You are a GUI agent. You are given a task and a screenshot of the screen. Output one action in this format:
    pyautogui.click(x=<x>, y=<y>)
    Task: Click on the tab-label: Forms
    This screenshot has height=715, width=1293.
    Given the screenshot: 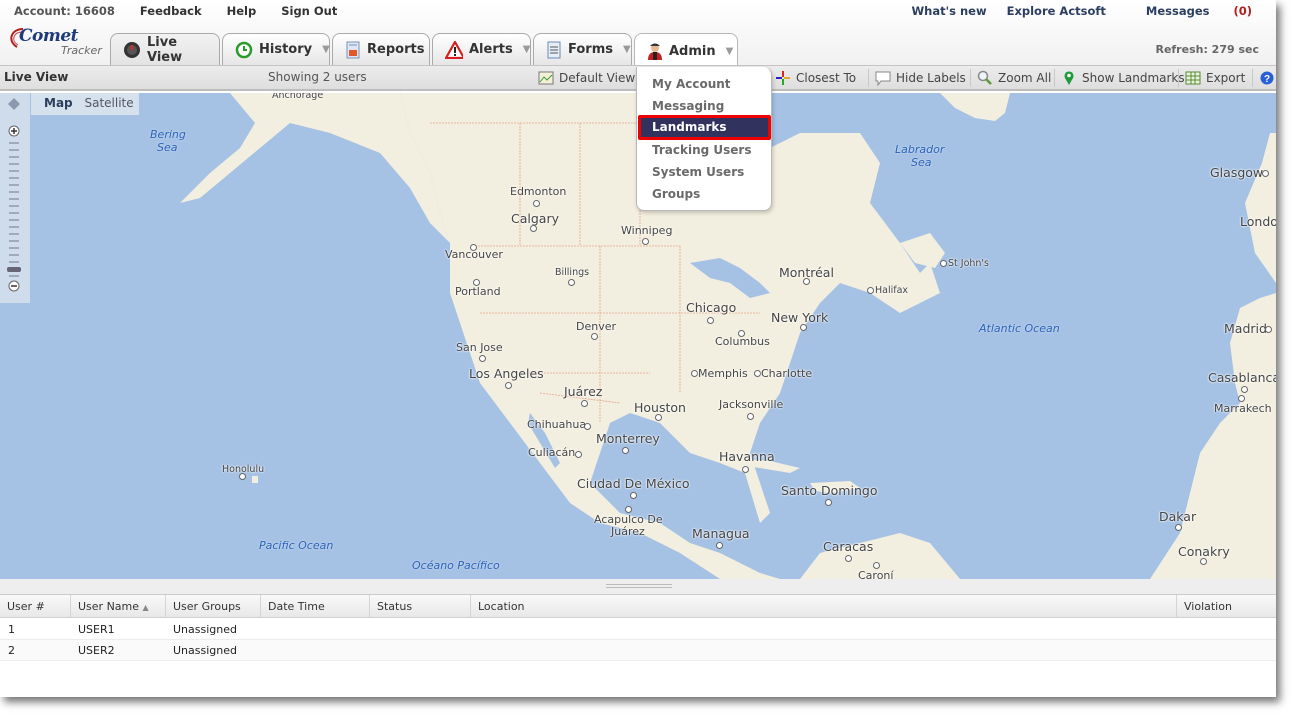 What is the action you would take?
    pyautogui.click(x=590, y=49)
    